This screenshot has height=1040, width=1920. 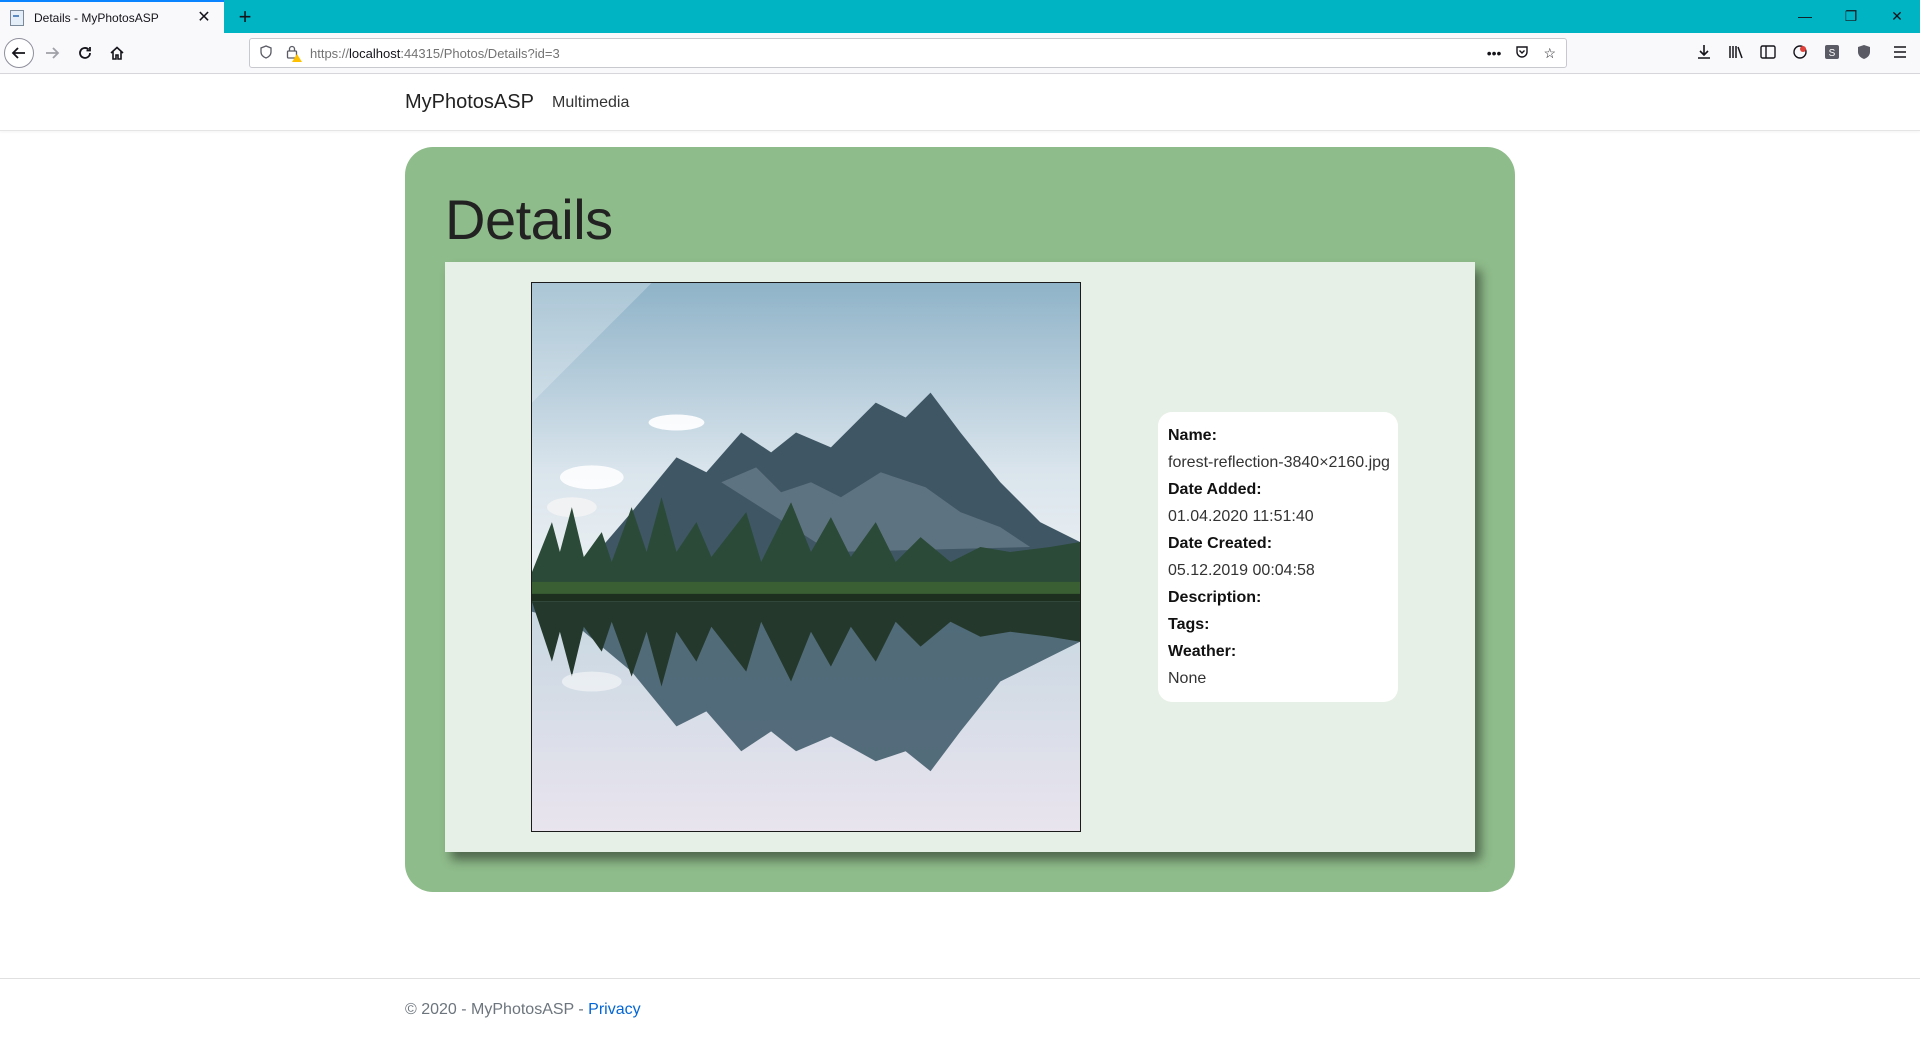 I want to click on url-host: localhost, so click(x=375, y=53).